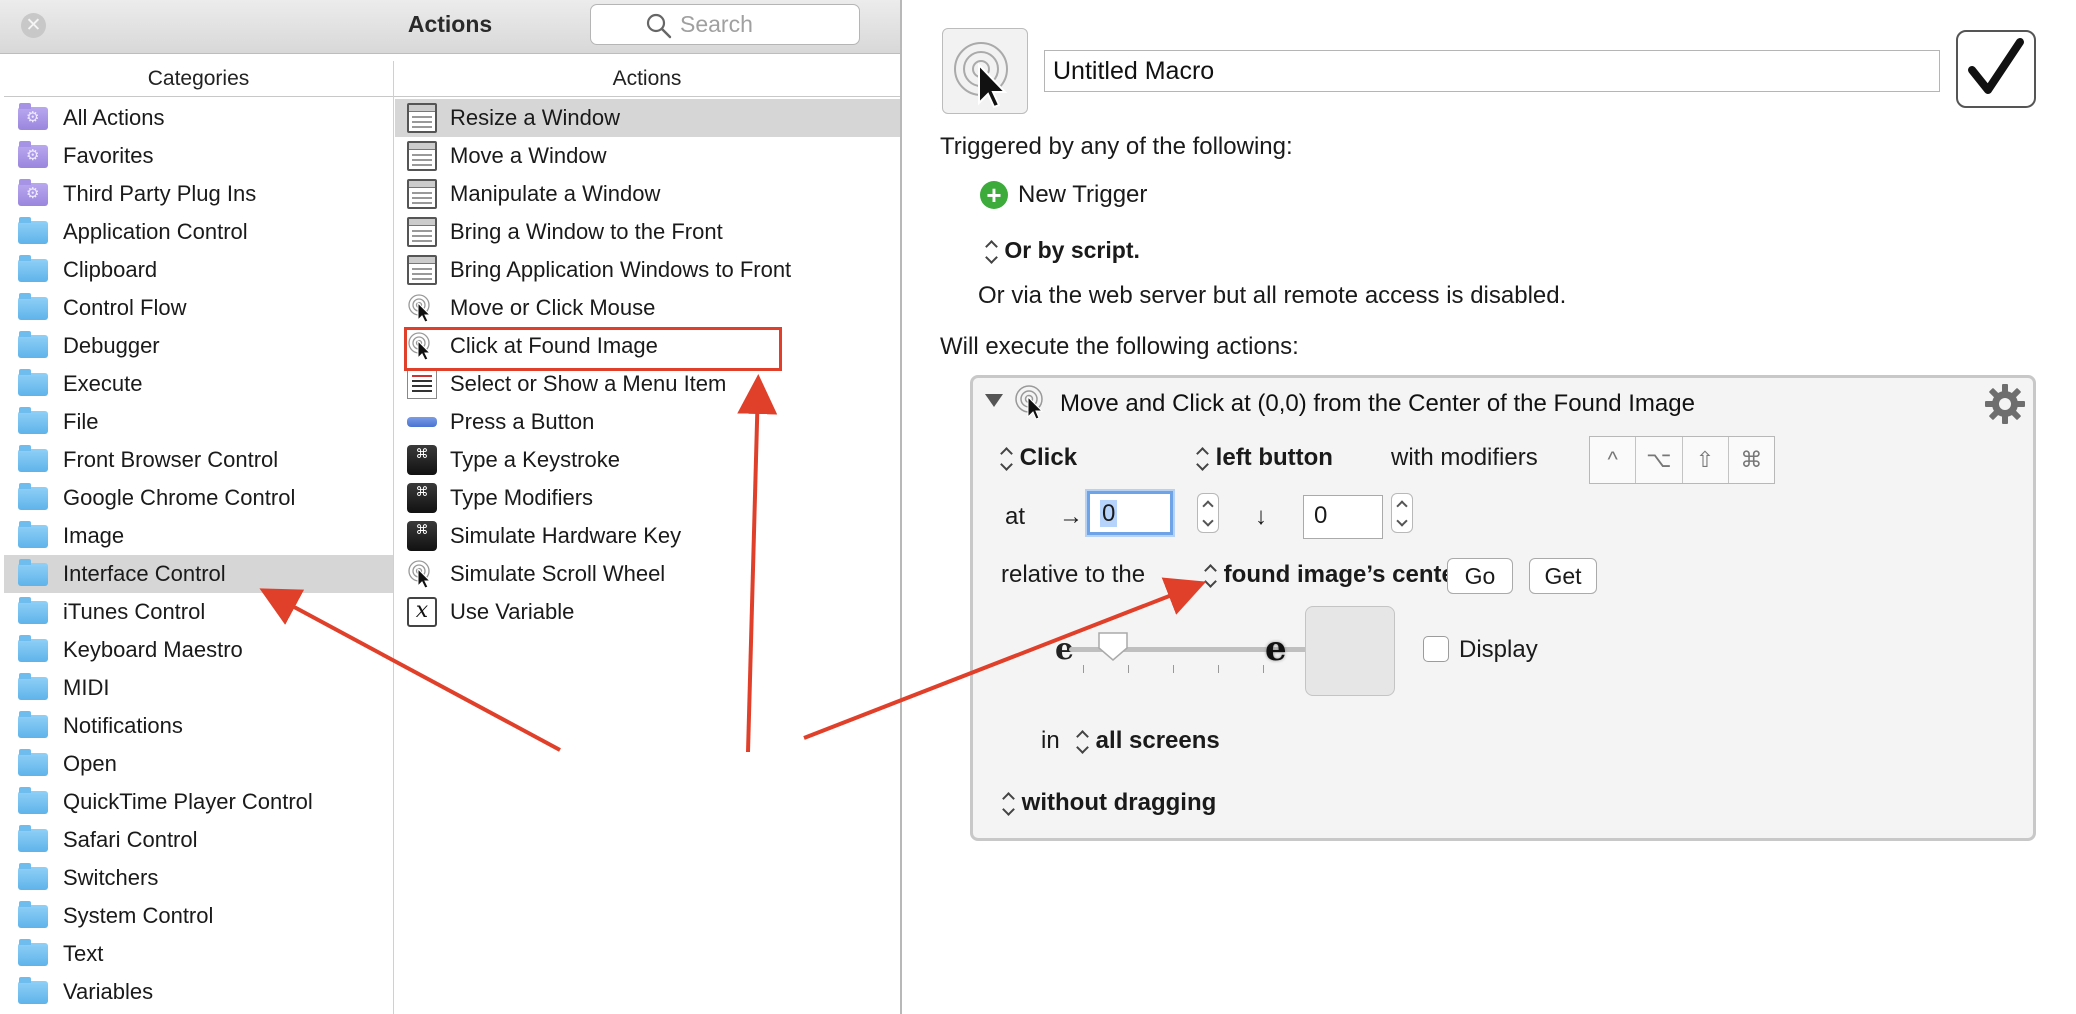 The width and height of the screenshot is (2076, 1014). Describe the element at coordinates (198, 764) in the screenshot. I see `category-row: Open` at that location.